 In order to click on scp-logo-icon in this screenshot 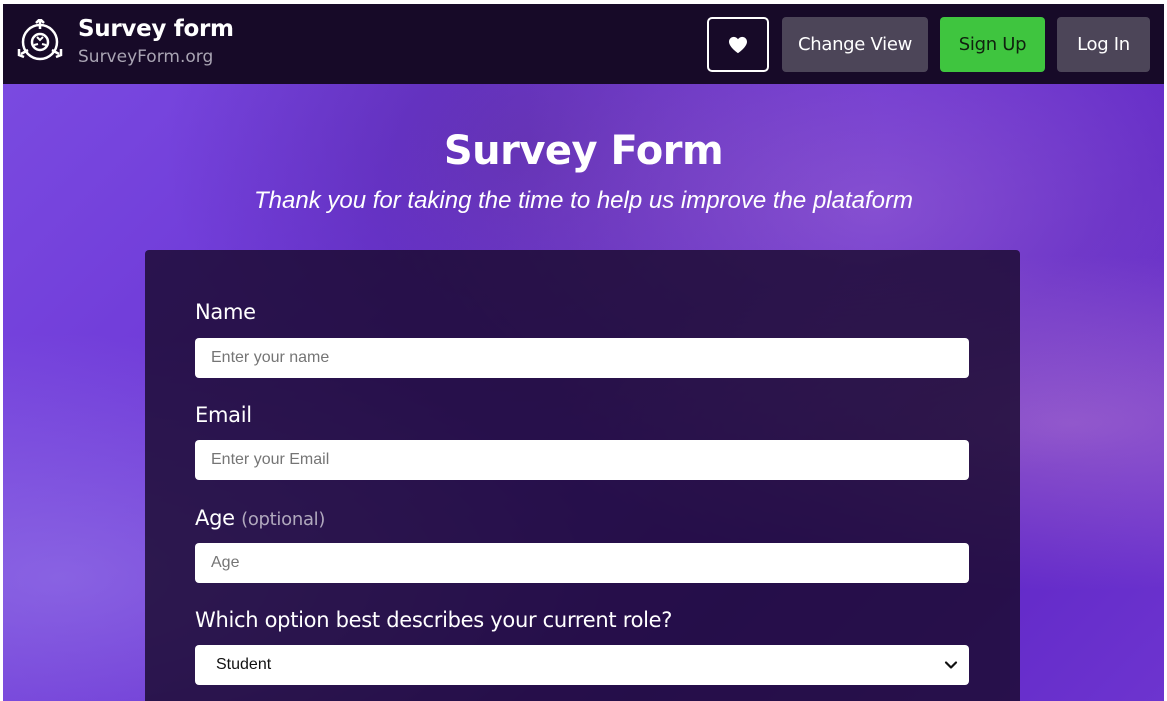, I will do `click(40, 40)`.